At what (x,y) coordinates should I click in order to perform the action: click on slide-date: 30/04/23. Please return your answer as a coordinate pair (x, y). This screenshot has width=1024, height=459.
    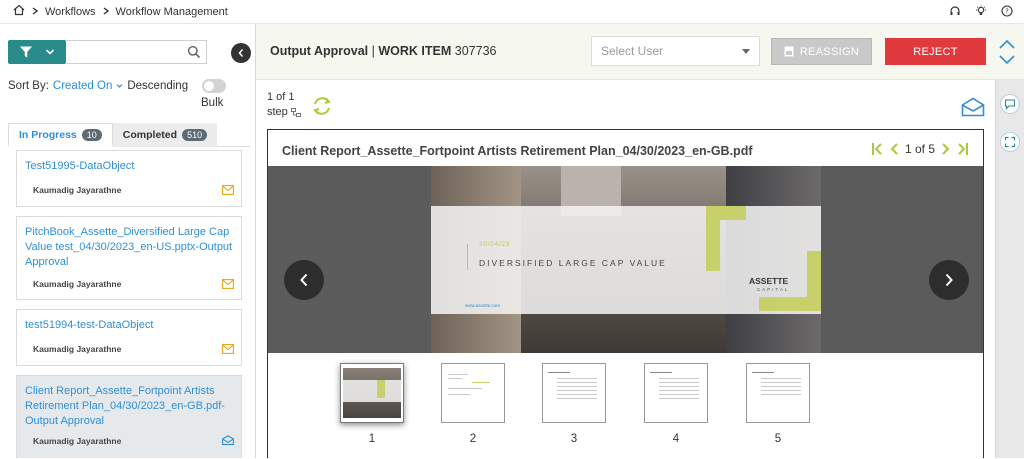
    Looking at the image, I should click on (495, 245).